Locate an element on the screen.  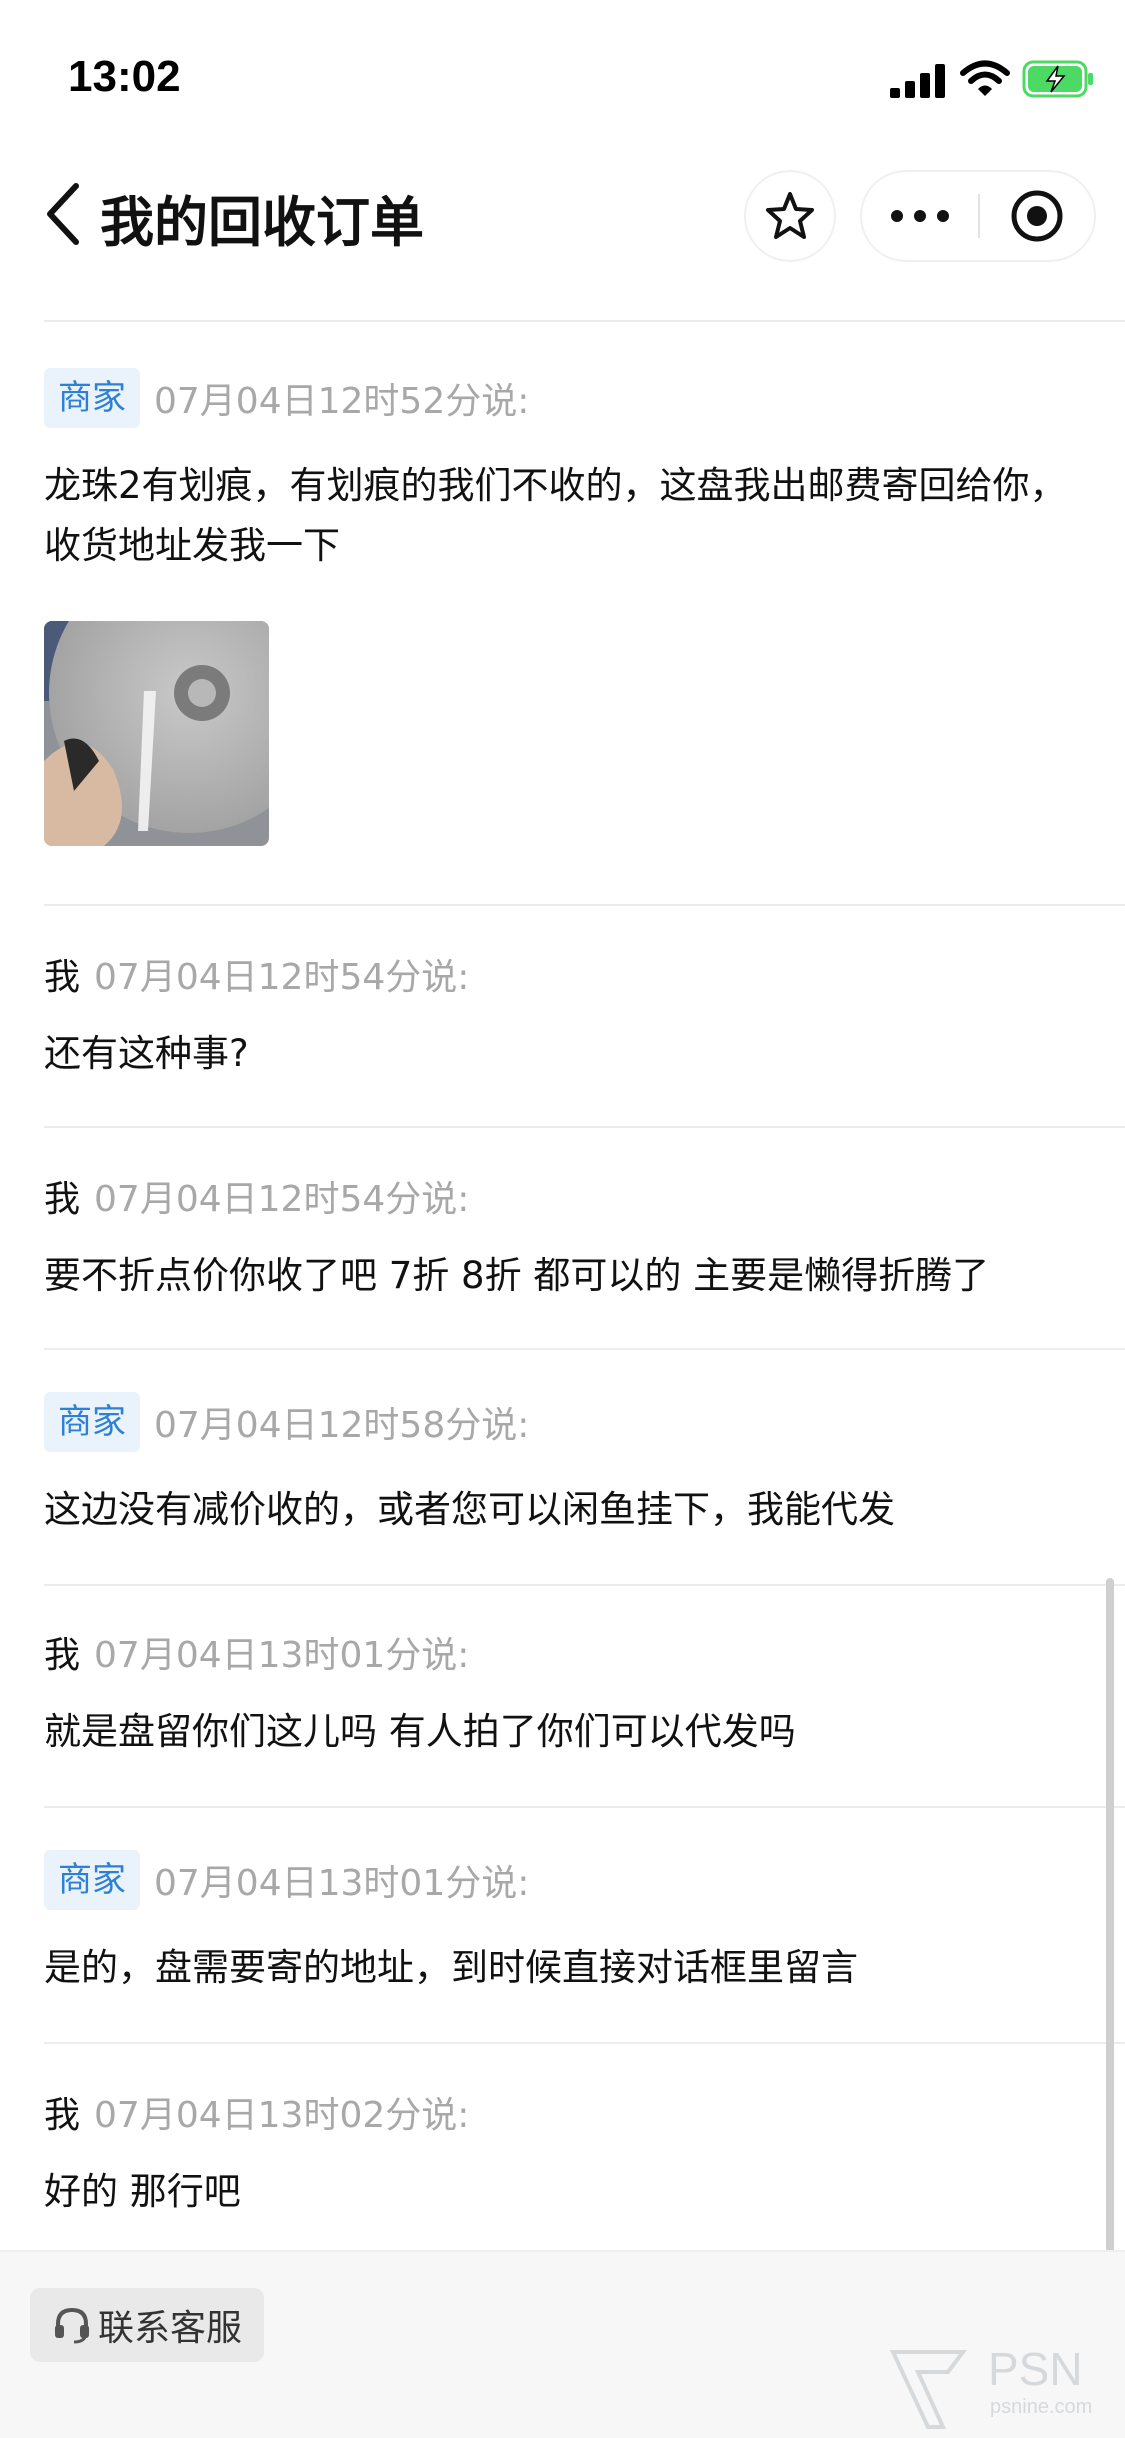
message-header: 我 07月04日13时01分说: is located at coordinates (256, 1652).